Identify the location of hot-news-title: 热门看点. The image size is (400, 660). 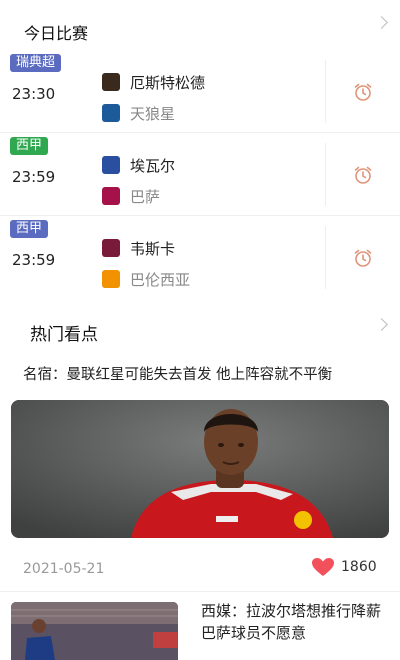
(64, 335).